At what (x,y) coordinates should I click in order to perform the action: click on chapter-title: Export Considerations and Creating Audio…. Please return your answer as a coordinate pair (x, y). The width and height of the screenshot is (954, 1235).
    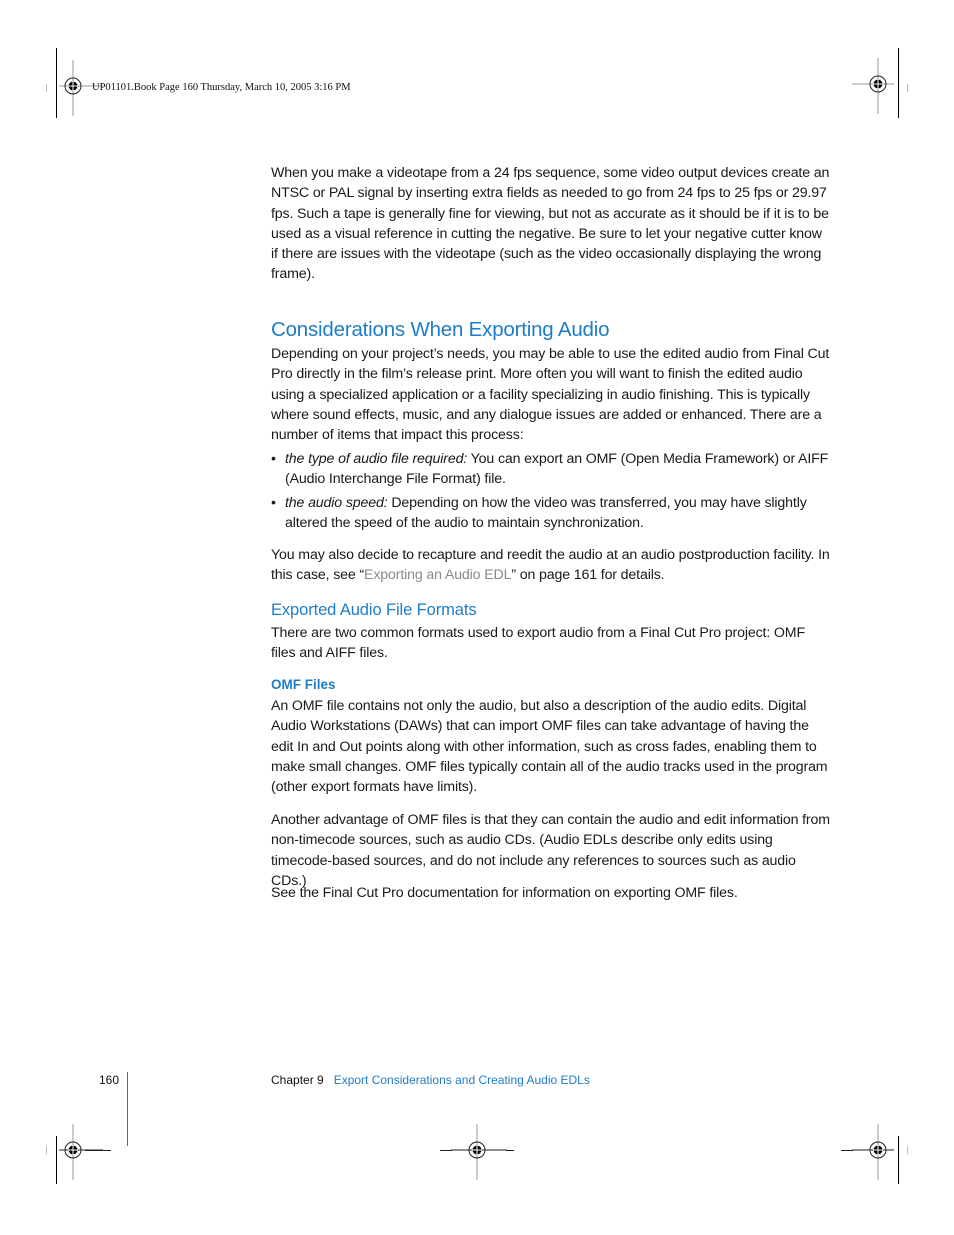
    Looking at the image, I should click on (461, 1080).